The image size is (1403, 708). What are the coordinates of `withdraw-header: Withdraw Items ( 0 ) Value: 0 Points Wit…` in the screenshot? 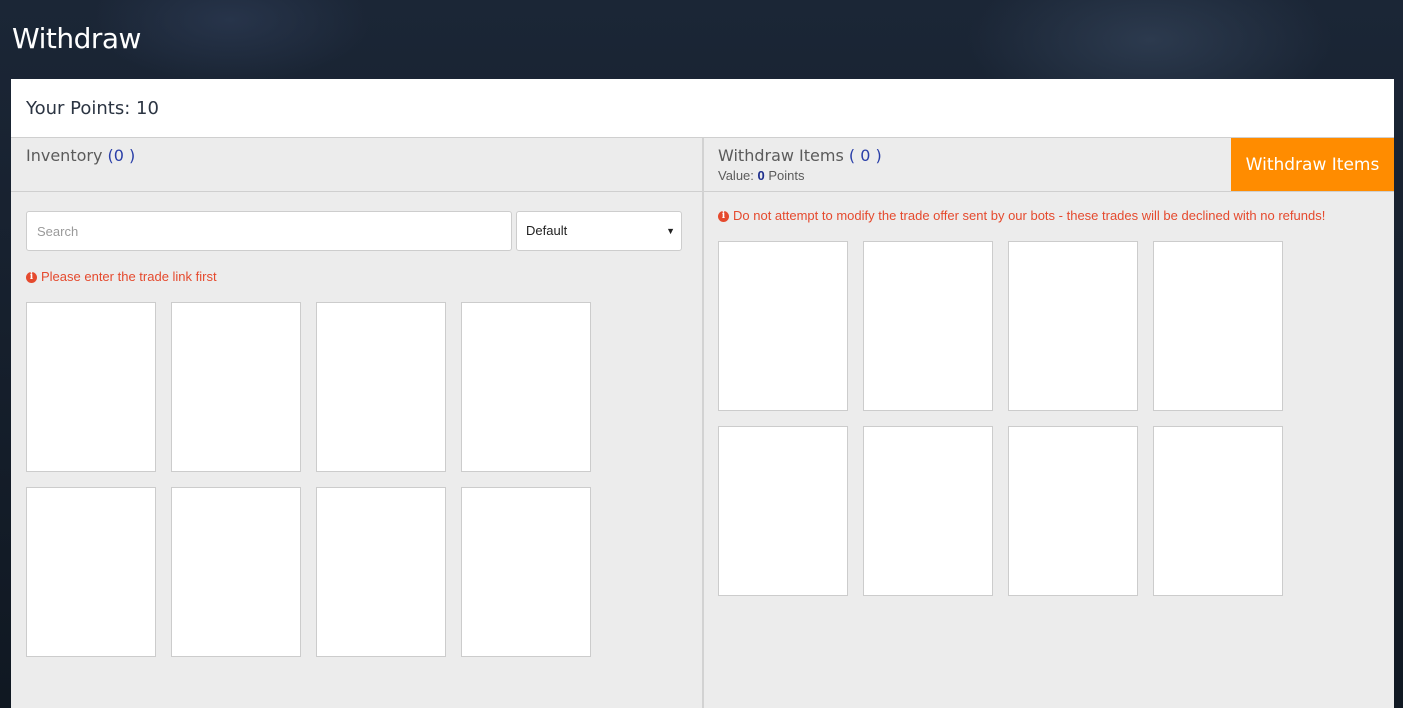 It's located at (1049, 165).